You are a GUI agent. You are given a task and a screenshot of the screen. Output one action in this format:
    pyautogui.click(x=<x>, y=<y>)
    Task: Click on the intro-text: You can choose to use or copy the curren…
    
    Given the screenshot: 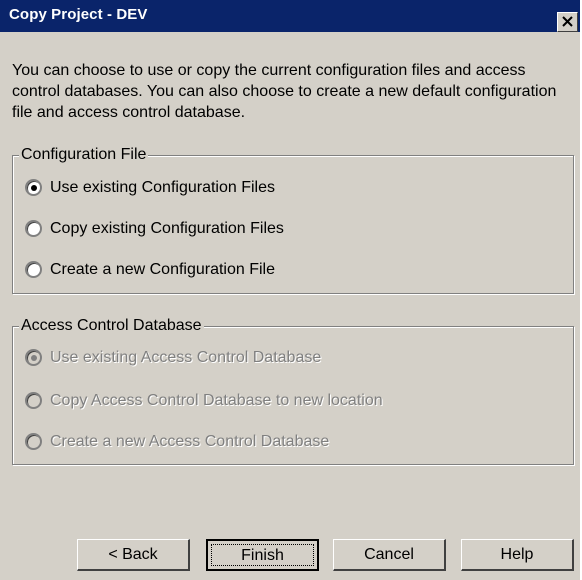 What is the action you would take?
    pyautogui.click(x=284, y=91)
    